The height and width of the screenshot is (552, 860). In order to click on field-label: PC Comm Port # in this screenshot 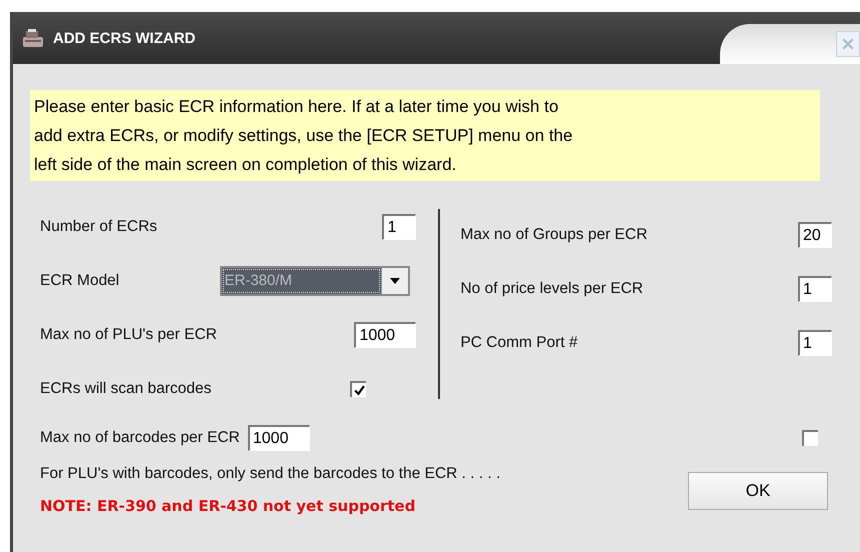, I will do `click(519, 343)`.